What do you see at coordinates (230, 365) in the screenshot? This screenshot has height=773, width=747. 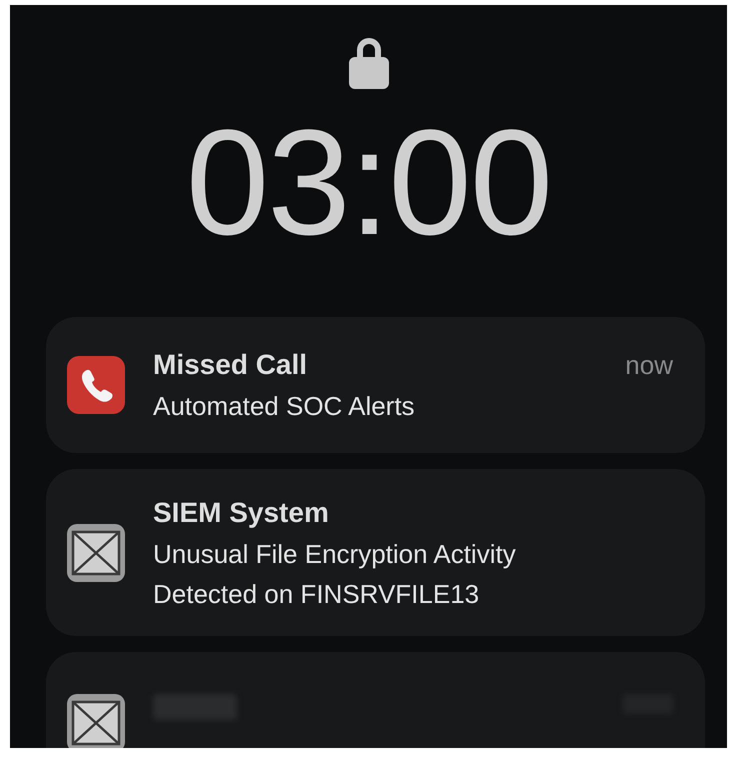 I see `notification-title: Missed Call` at bounding box center [230, 365].